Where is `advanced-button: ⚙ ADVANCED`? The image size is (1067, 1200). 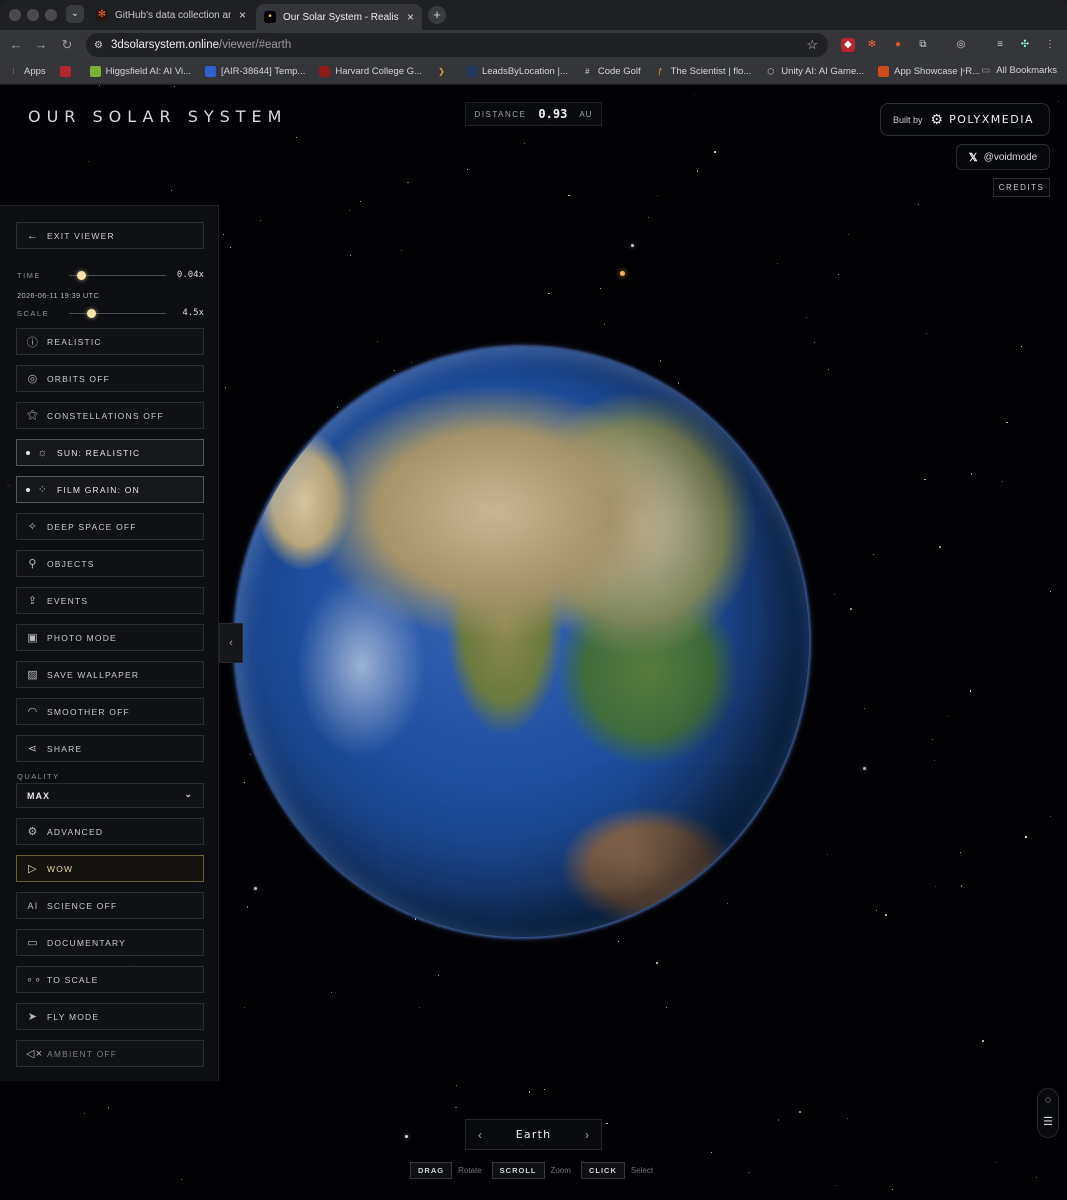 advanced-button: ⚙ ADVANCED is located at coordinates (110, 831).